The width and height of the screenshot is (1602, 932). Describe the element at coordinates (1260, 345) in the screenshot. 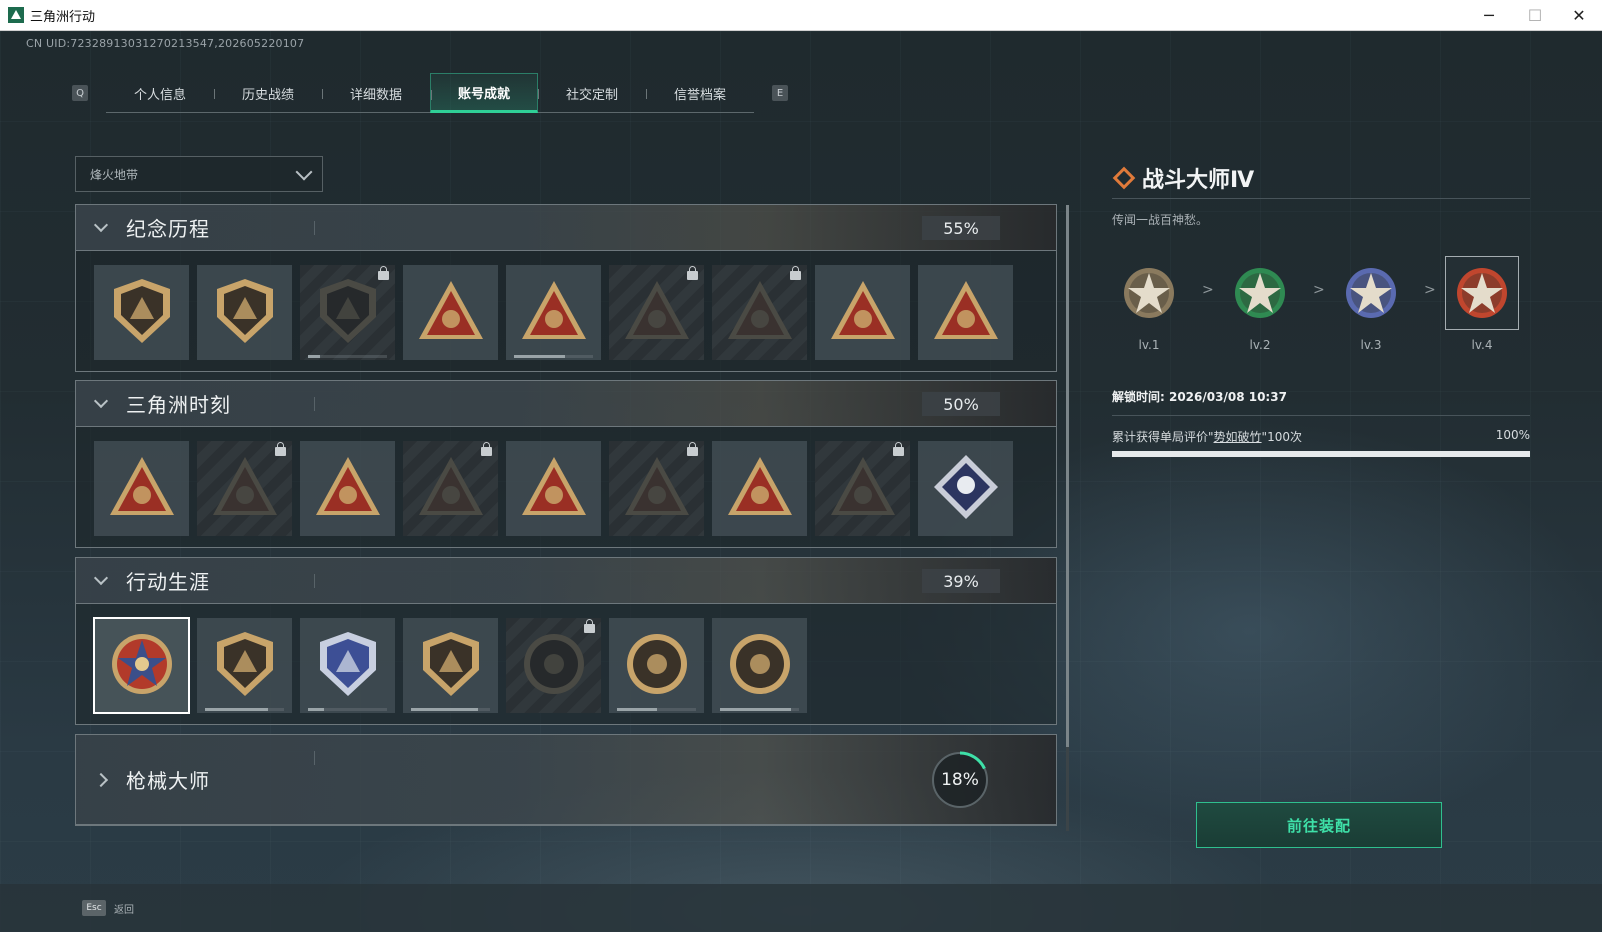

I see `level-label: lv.2` at that location.